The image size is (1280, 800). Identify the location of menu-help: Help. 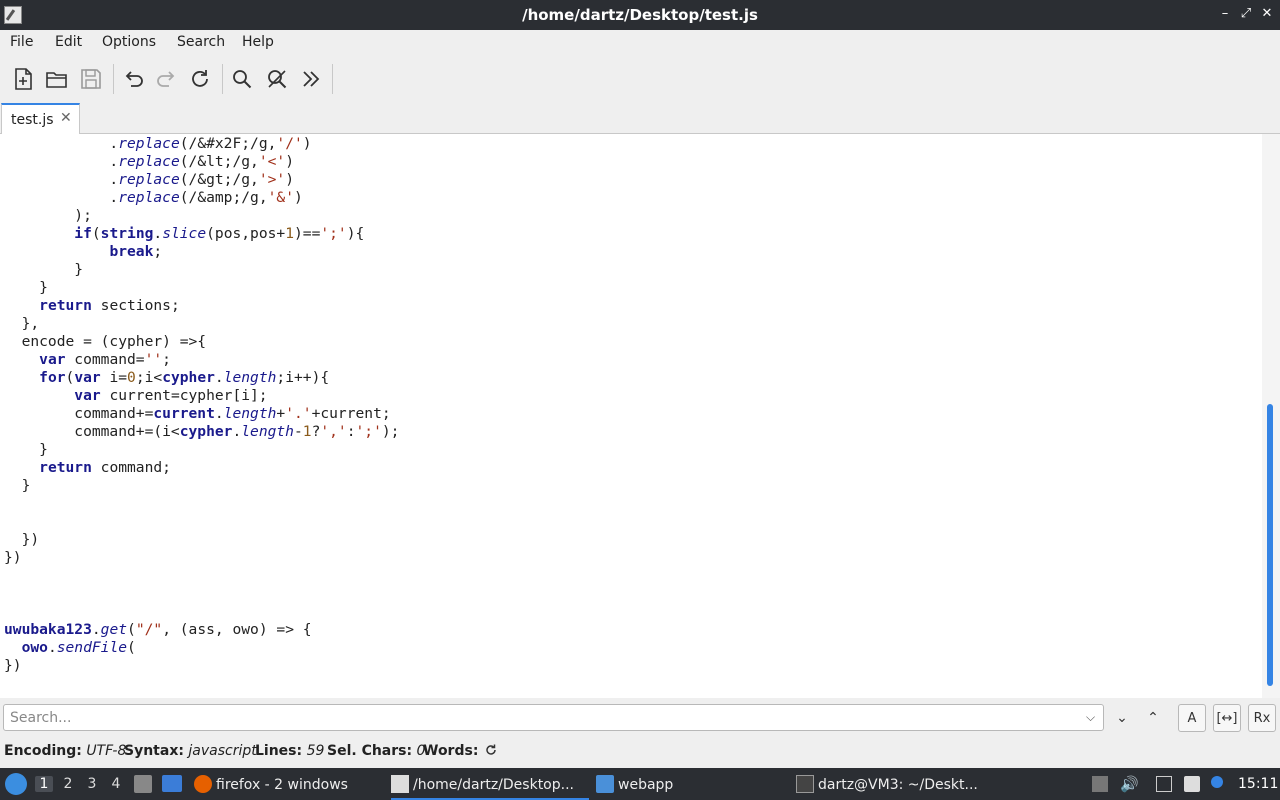
(258, 42).